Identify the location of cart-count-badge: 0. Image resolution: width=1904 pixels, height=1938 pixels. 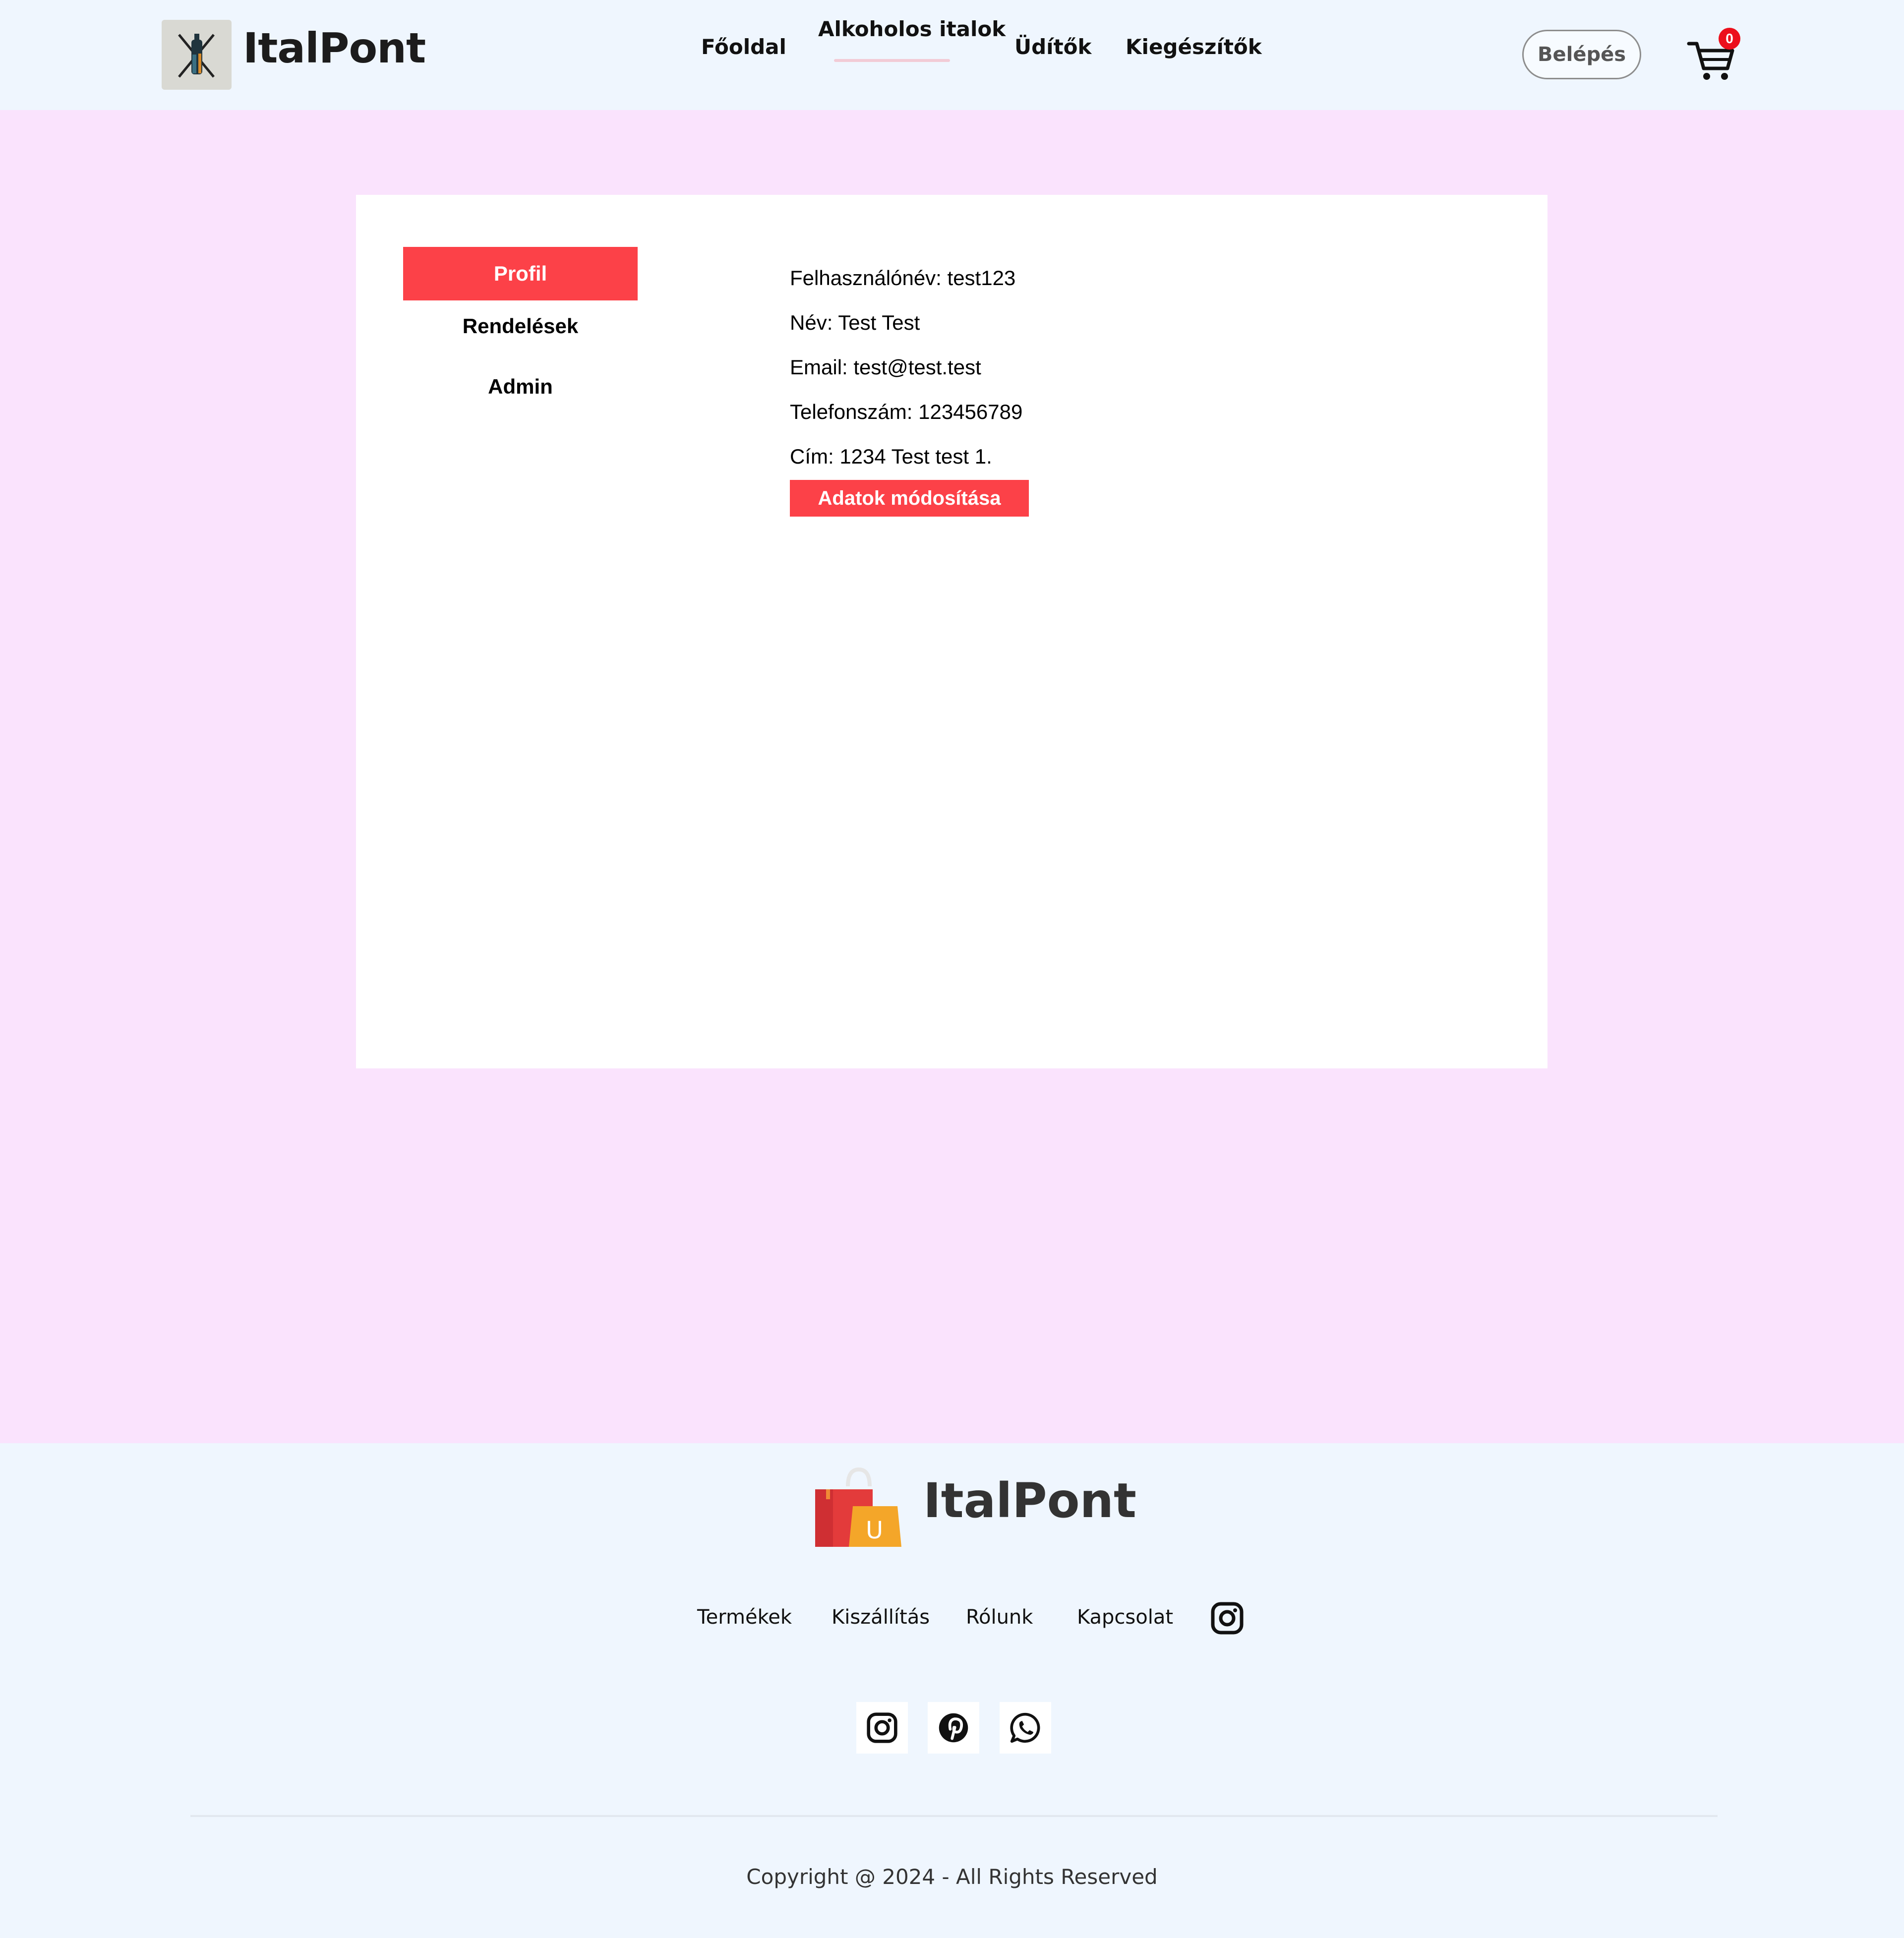
(1729, 39).